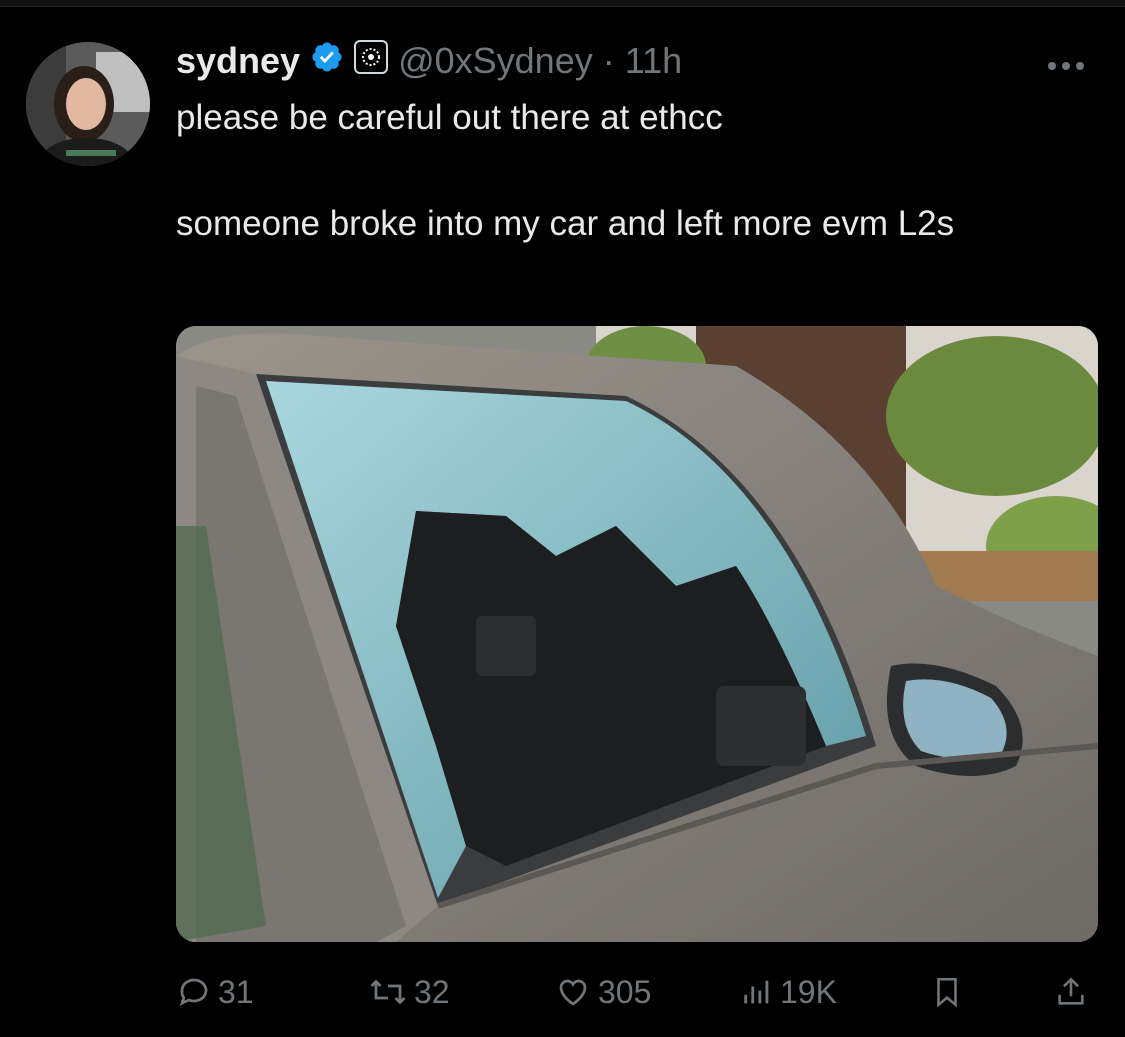  Describe the element at coordinates (495, 61) in the screenshot. I see `author-handle: @0xSydney` at that location.